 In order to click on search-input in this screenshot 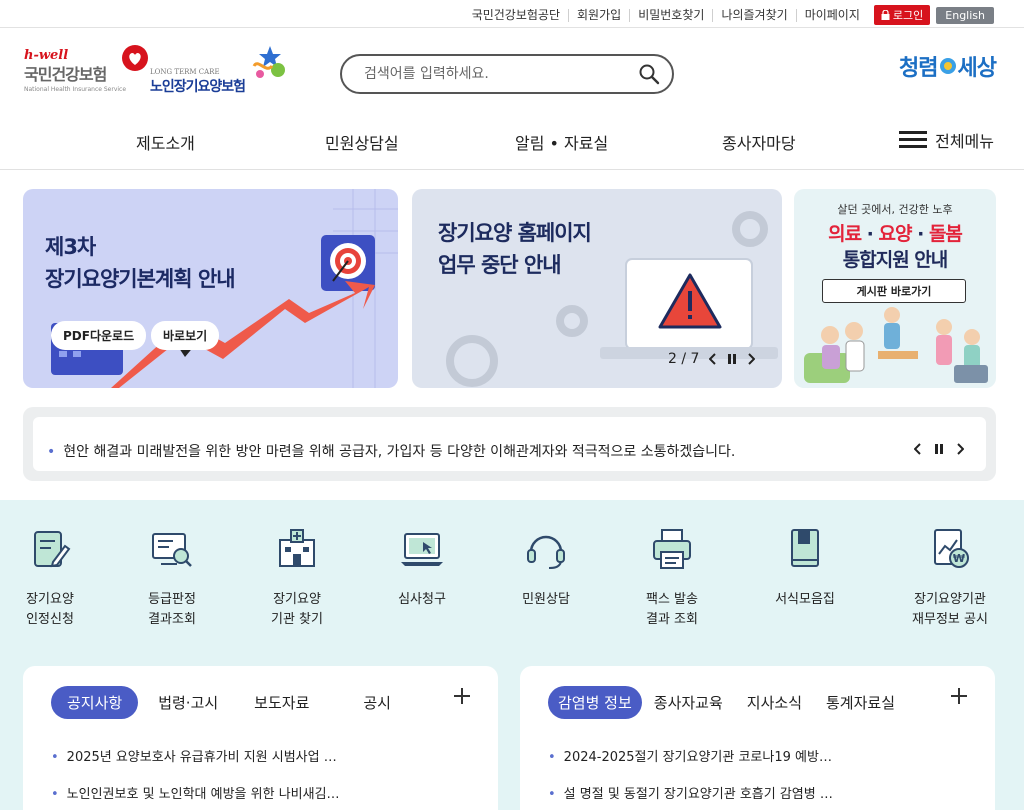, I will do `click(501, 74)`.